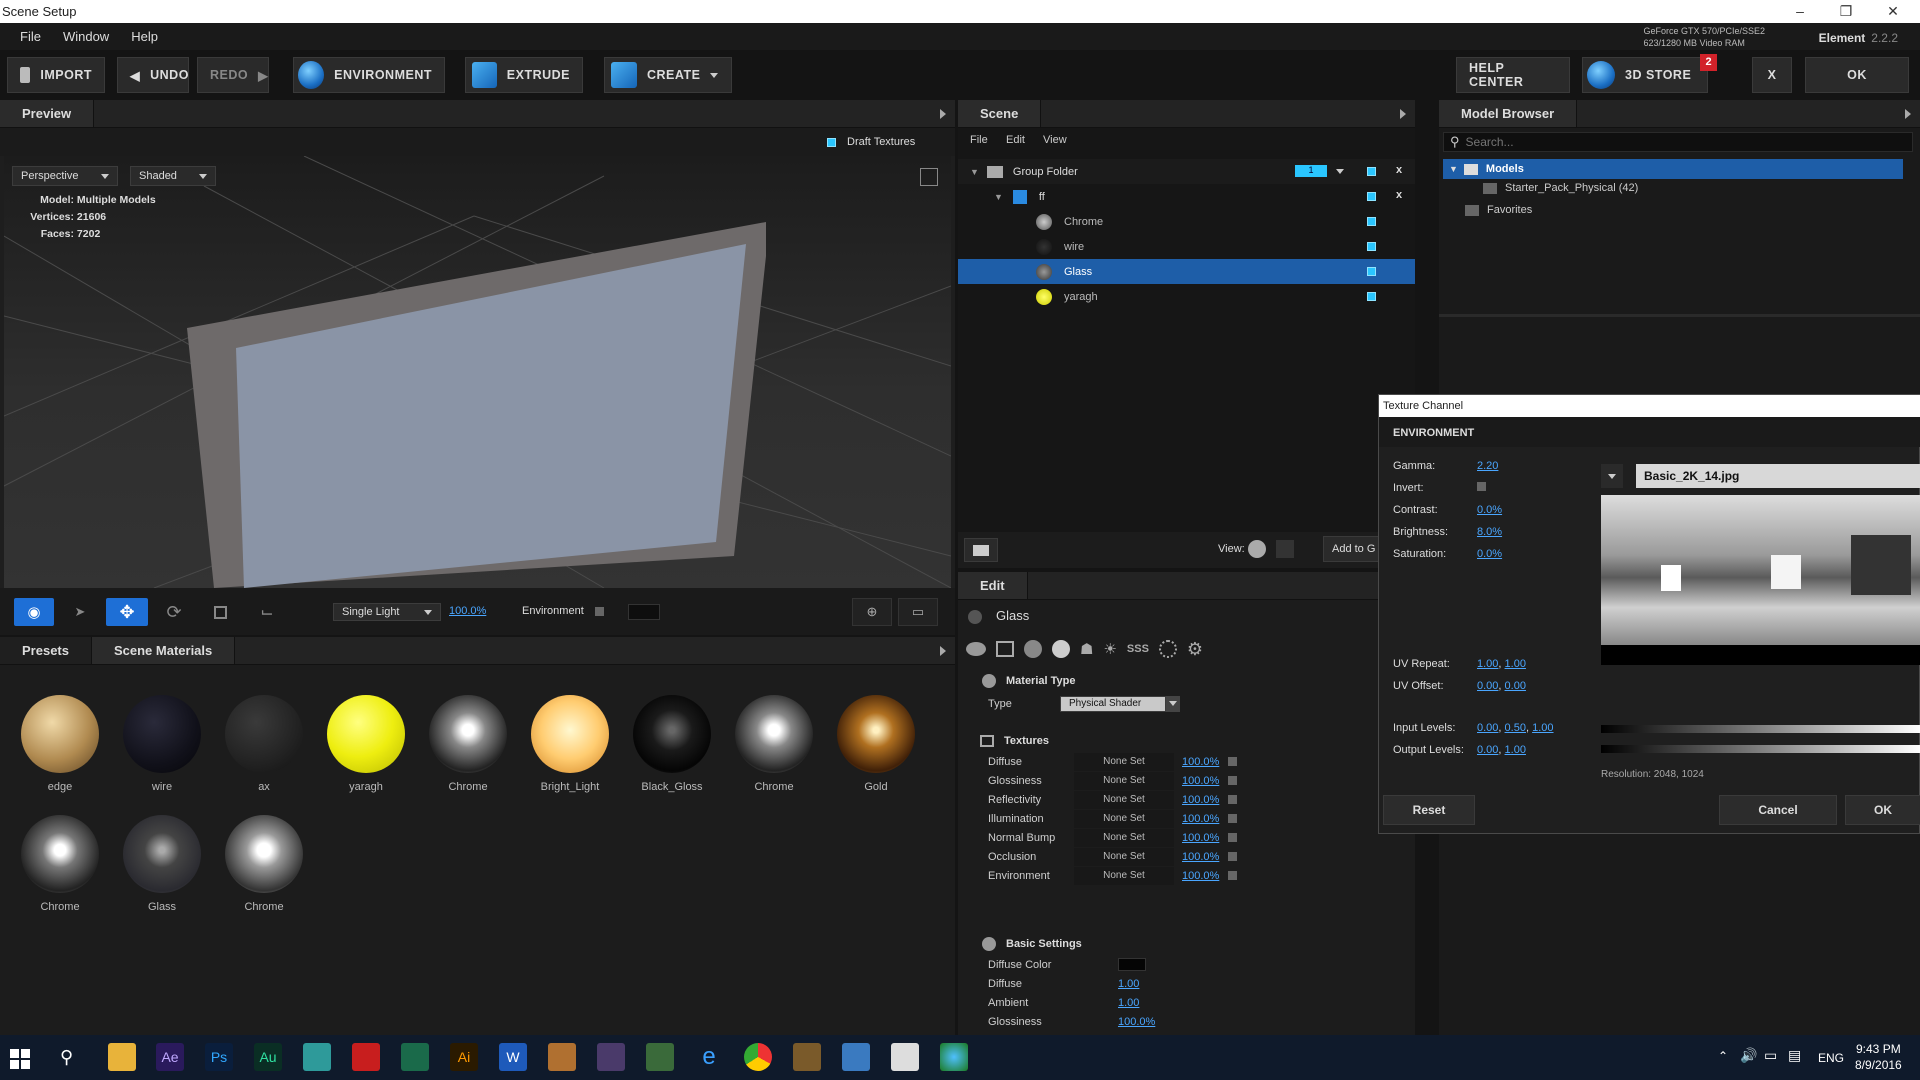  What do you see at coordinates (929, 177) in the screenshot?
I see `fullscreen-icon` at bounding box center [929, 177].